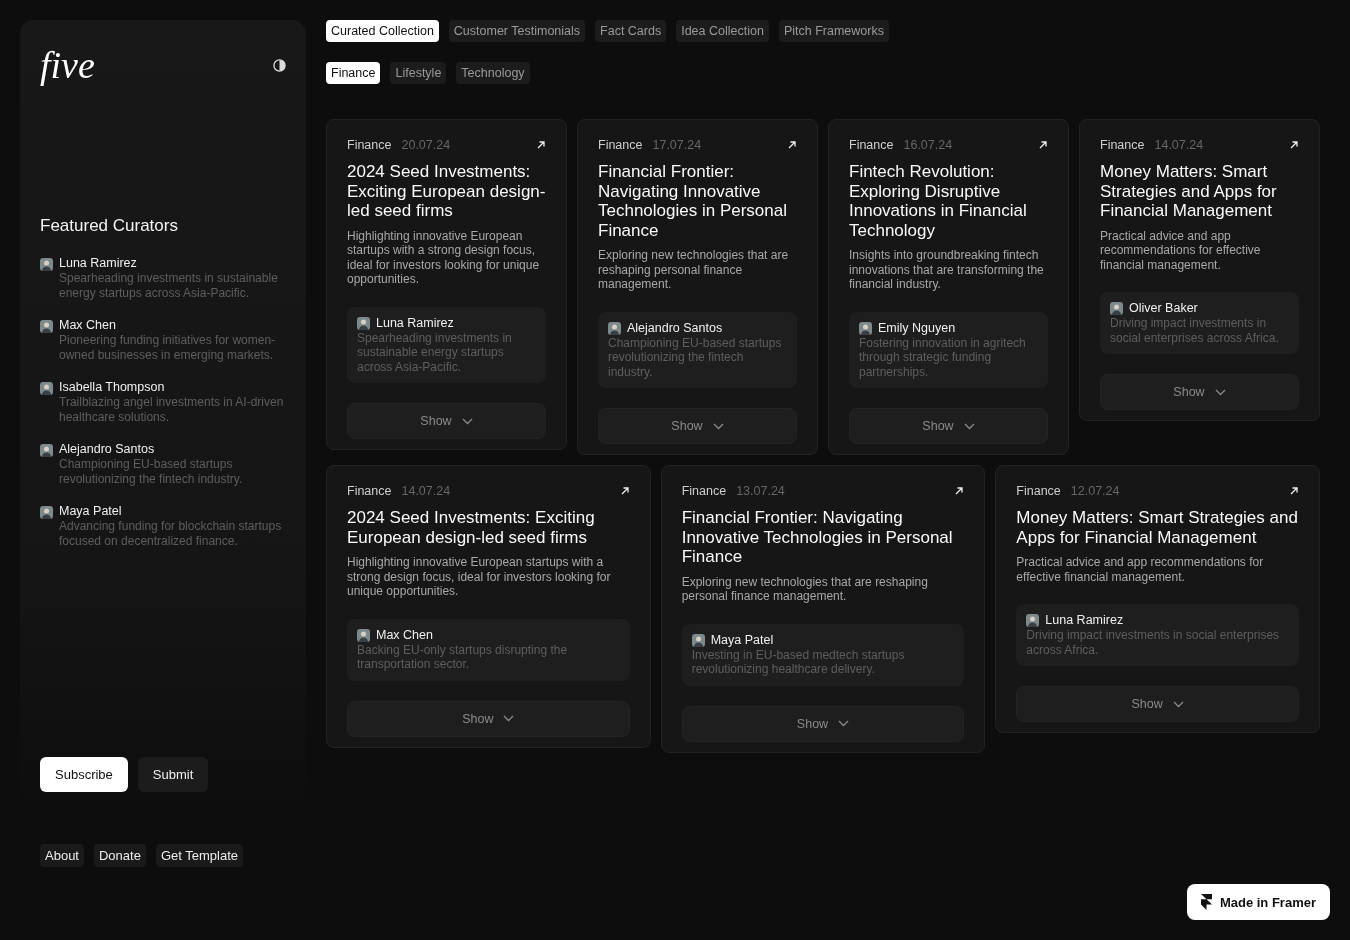 The width and height of the screenshot is (1350, 940). Describe the element at coordinates (938, 201) in the screenshot. I see `card-title: Fintech Revolution: Exploring Disruptive Innovations in Financial Technology` at that location.